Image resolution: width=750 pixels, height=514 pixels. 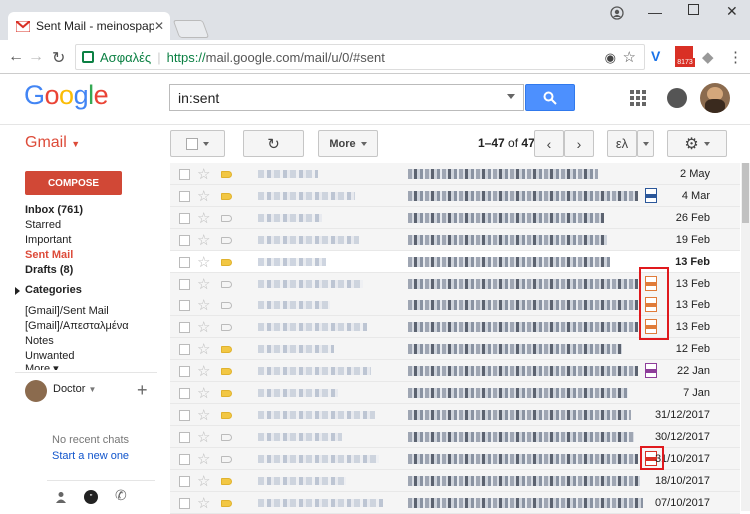 What do you see at coordinates (159, 26) in the screenshot?
I see `close-tab-icon: ✕` at bounding box center [159, 26].